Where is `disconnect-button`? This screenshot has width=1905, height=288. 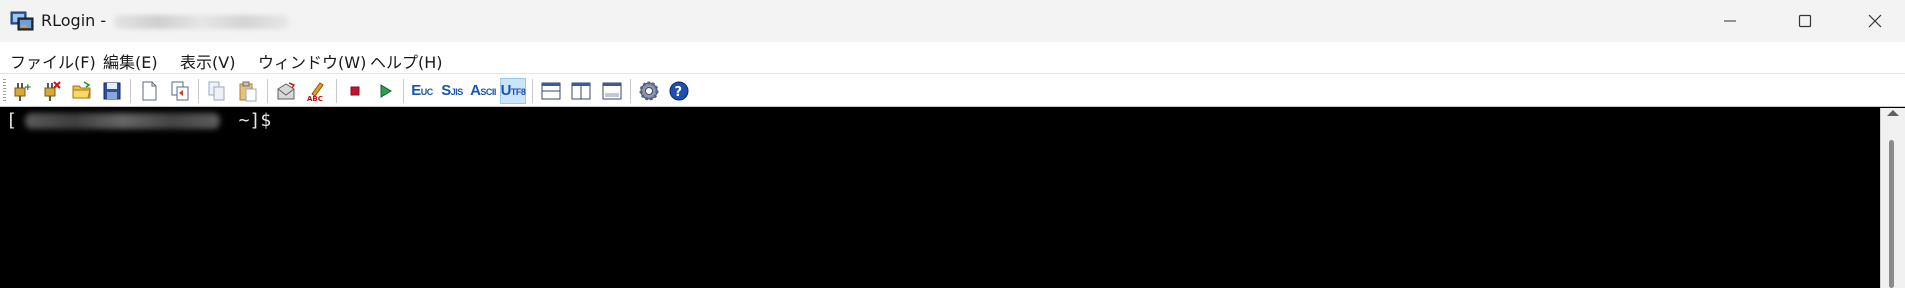 disconnect-button is located at coordinates (51, 91).